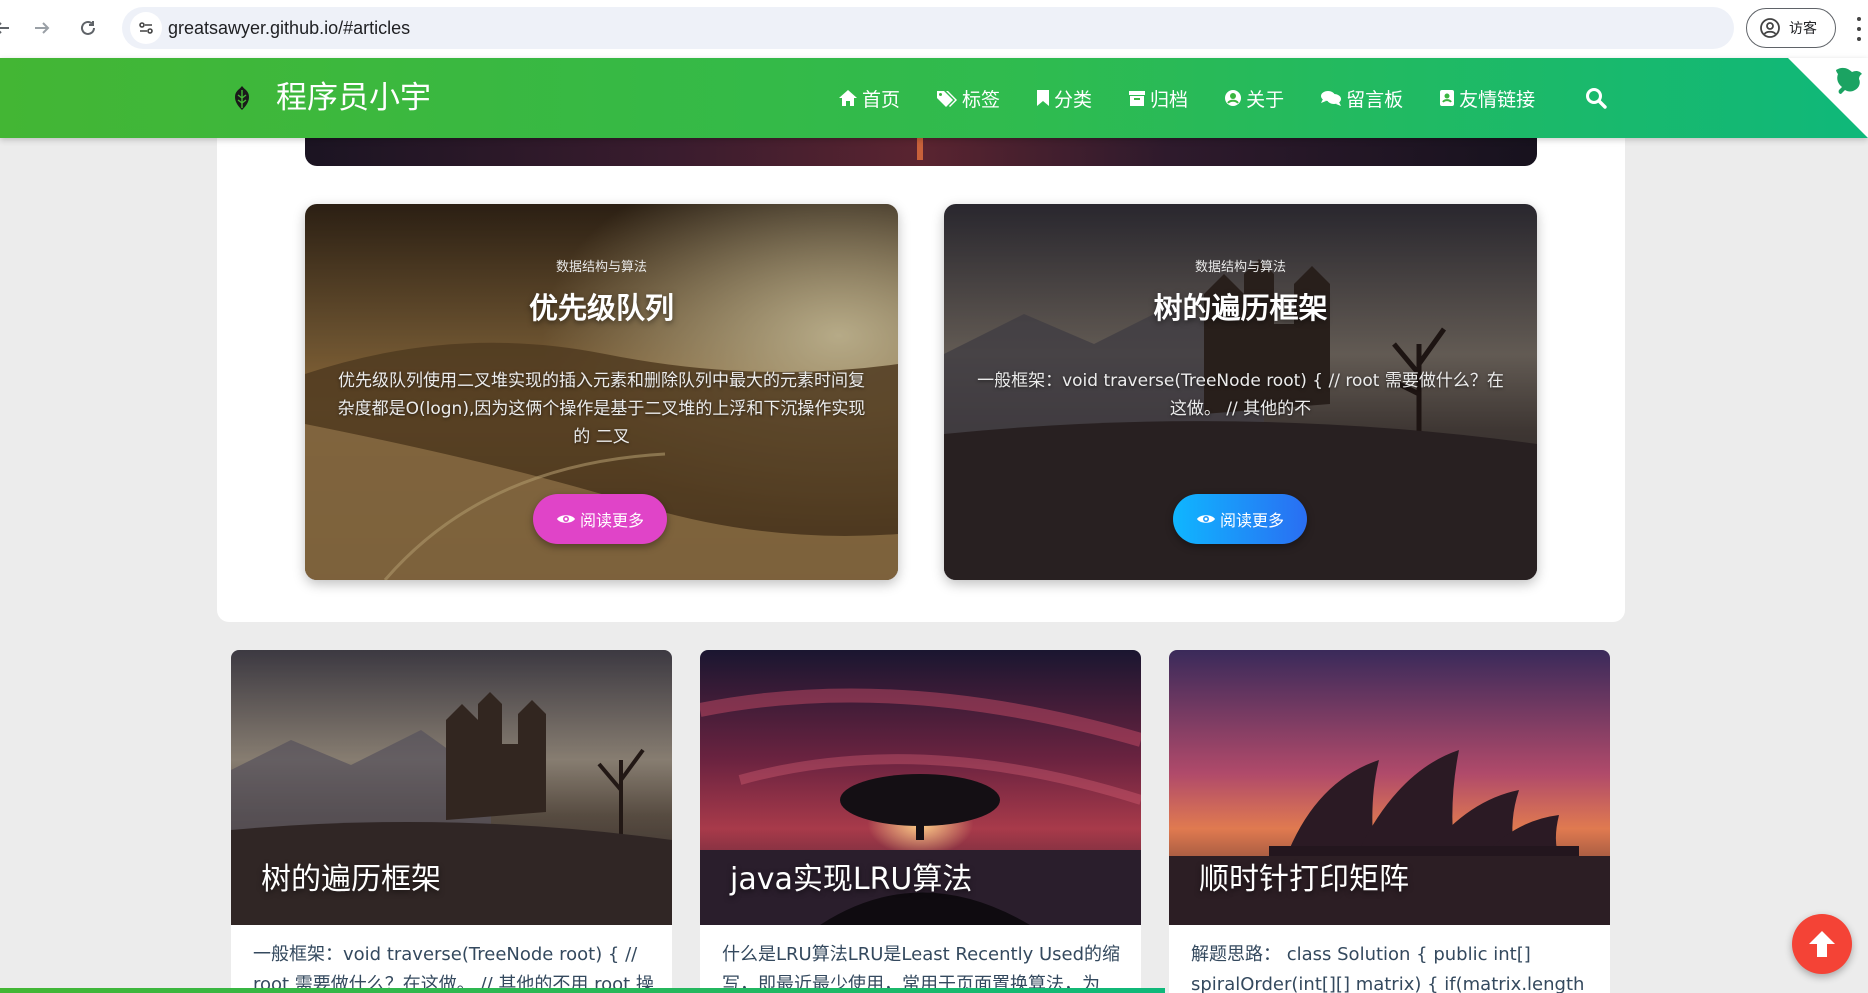  I want to click on address-bar: greatsawyer.github.io/#articles, so click(928, 28).